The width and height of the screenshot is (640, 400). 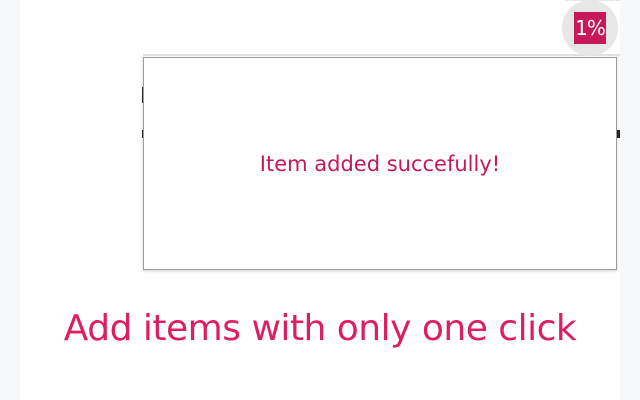 What do you see at coordinates (590, 28) in the screenshot?
I see `one-percent-icon: 1%` at bounding box center [590, 28].